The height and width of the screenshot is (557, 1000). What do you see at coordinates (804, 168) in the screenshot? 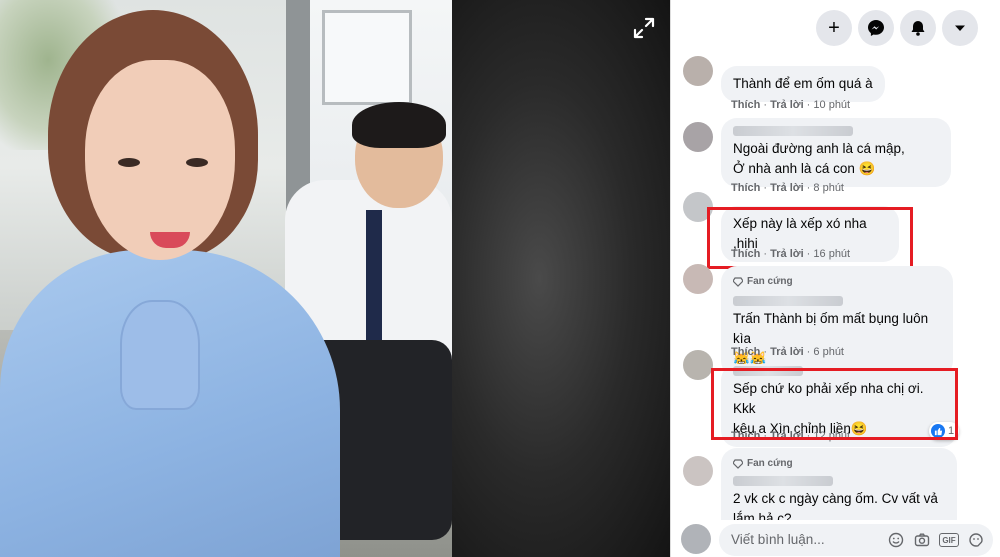
I see `comment-text-line: Ở nhà anh là cá con 😆` at bounding box center [804, 168].